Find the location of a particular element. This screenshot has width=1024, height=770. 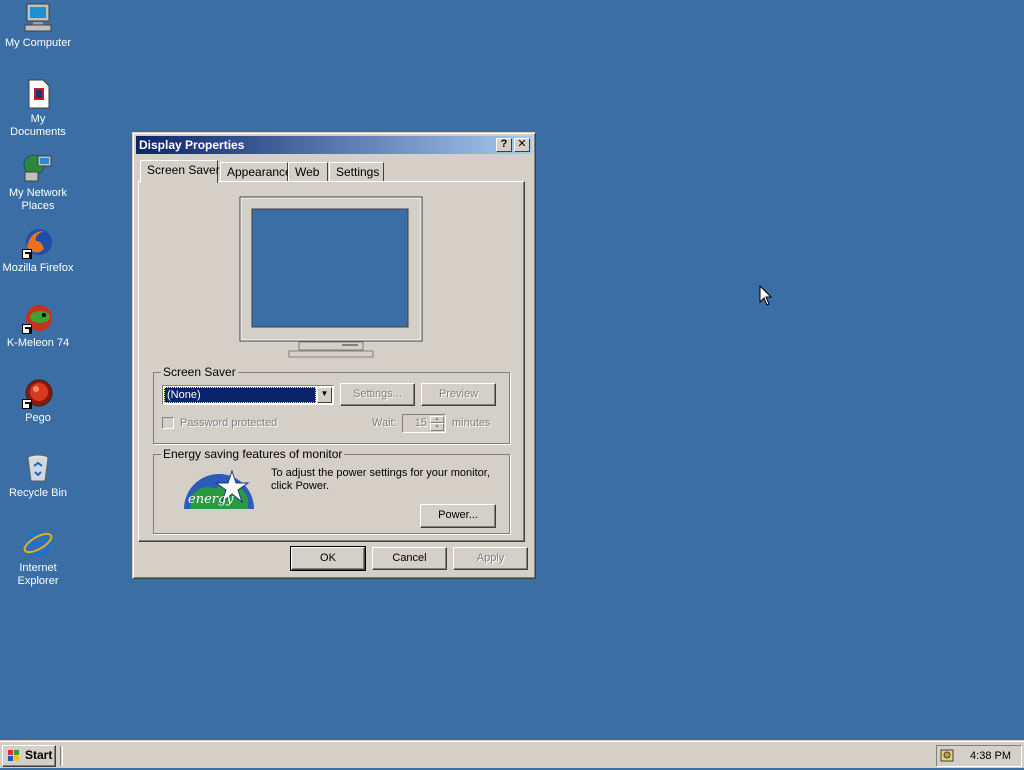

tray-clock: 4:38 PM is located at coordinates (990, 756).